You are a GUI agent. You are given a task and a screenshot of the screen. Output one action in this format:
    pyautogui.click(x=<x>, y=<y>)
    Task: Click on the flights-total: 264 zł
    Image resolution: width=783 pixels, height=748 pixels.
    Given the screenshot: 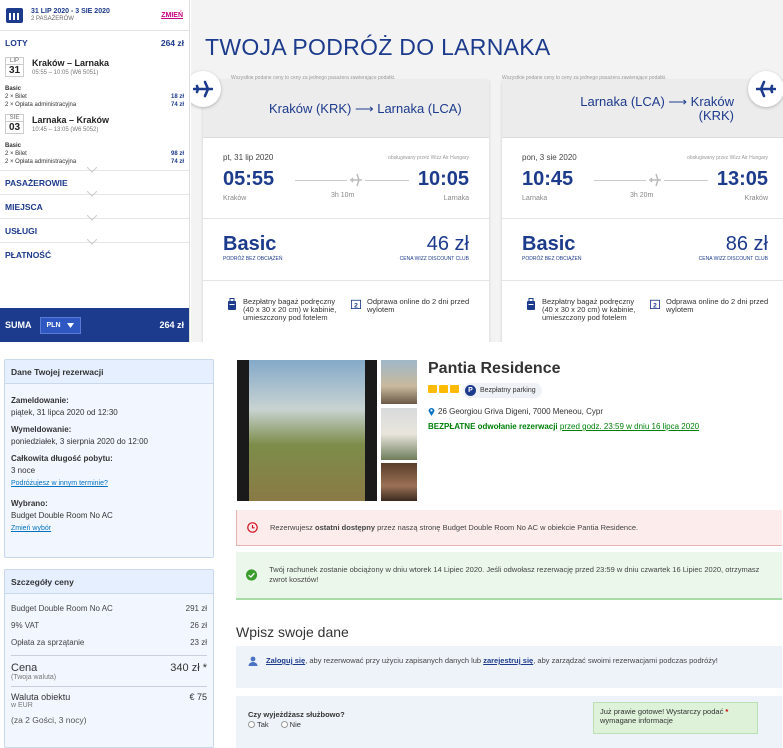 What is the action you would take?
    pyautogui.click(x=172, y=43)
    